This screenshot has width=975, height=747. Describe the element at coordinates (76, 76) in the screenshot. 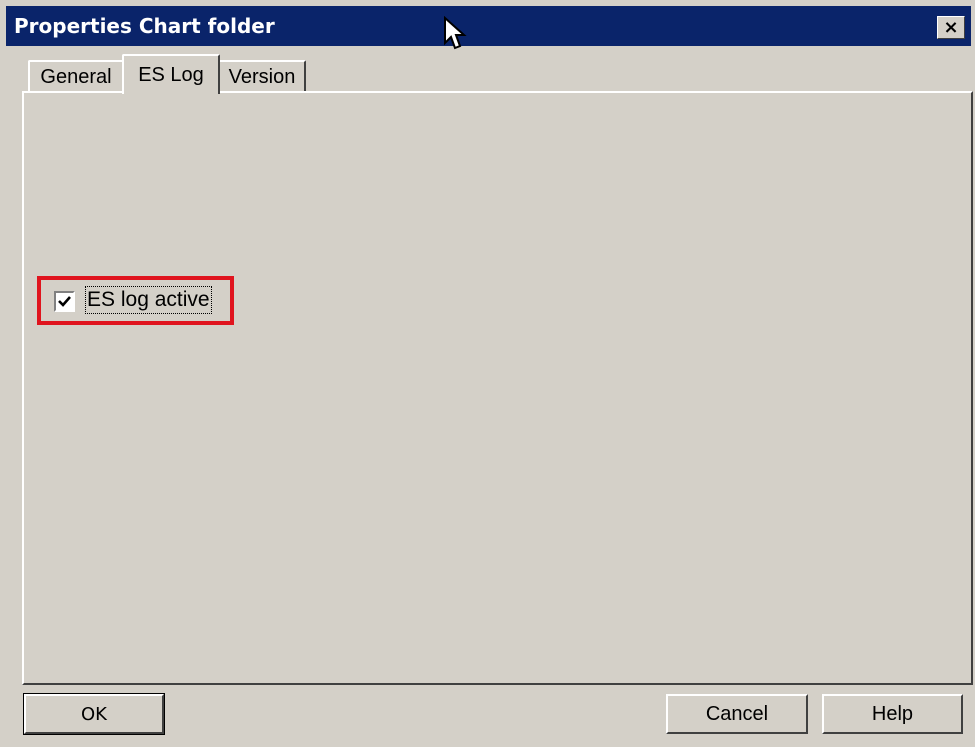

I see `tab-general: General` at that location.